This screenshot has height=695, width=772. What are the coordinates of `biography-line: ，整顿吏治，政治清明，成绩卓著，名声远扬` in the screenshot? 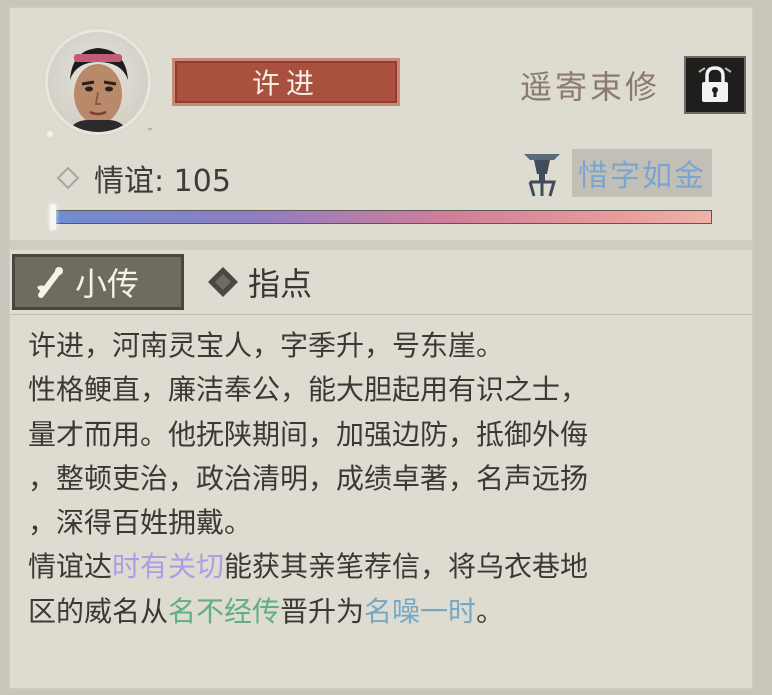 It's located at (308, 478).